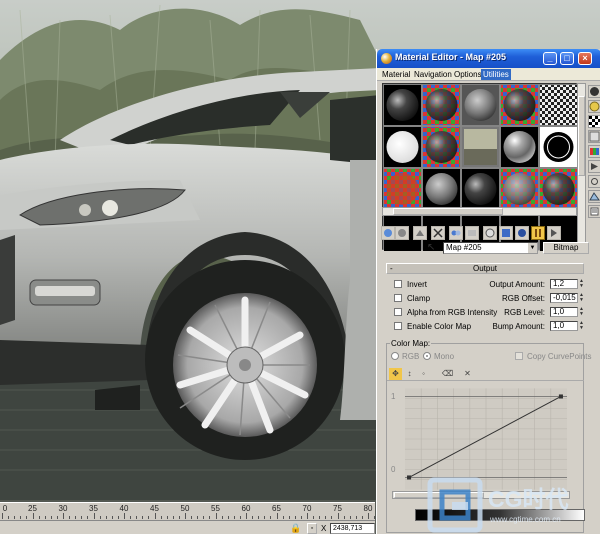 The image size is (600, 534). Describe the element at coordinates (485, 374) in the screenshot. I see `color-map-toolbar: ✥ ↕ ◦ ⌫ ✕` at that location.